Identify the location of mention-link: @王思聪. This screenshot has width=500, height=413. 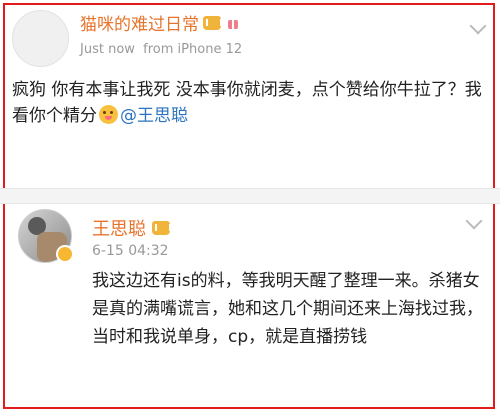
(154, 116).